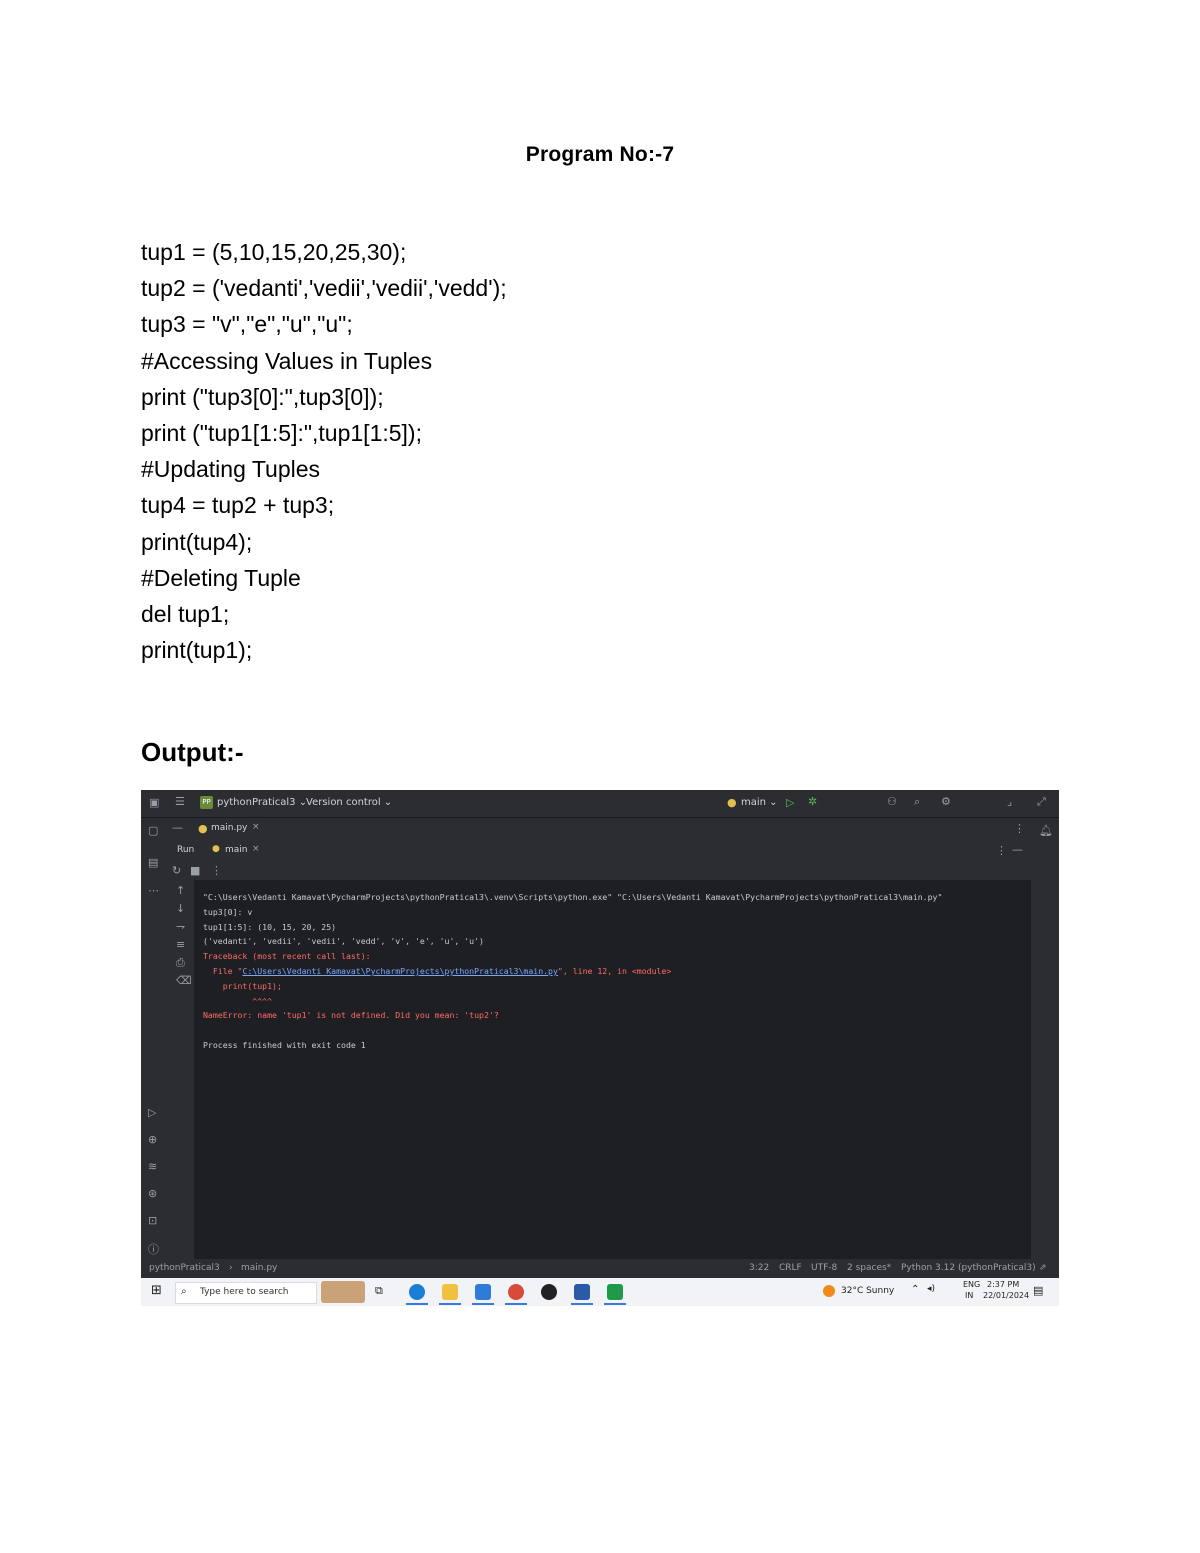  I want to click on code-line: #Updating Tuples, so click(231, 469).